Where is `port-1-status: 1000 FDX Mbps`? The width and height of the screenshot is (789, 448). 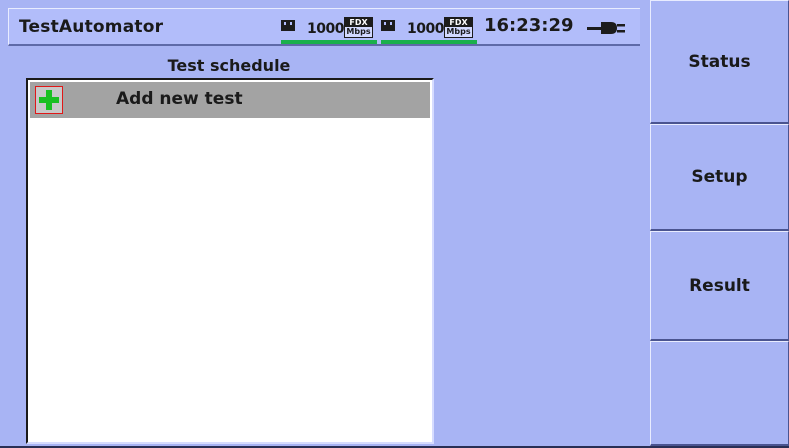 port-1-status: 1000 FDX Mbps is located at coordinates (329, 32).